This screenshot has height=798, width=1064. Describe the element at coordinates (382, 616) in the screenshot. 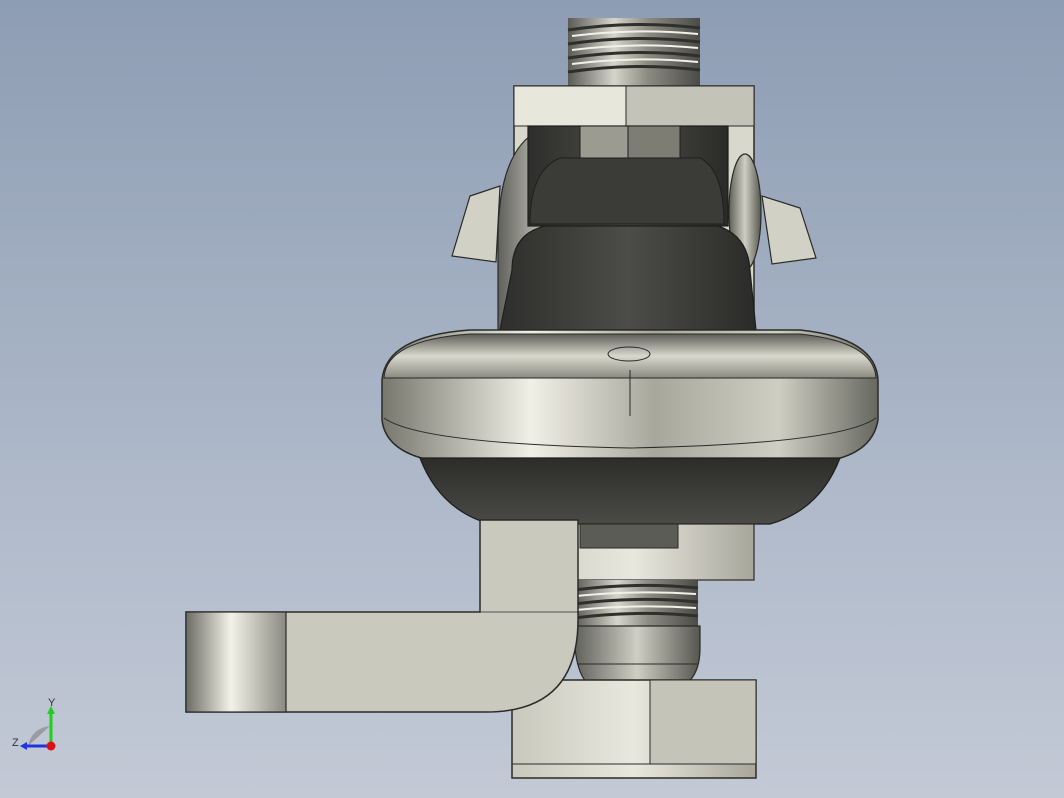

I see `bent-tab` at that location.